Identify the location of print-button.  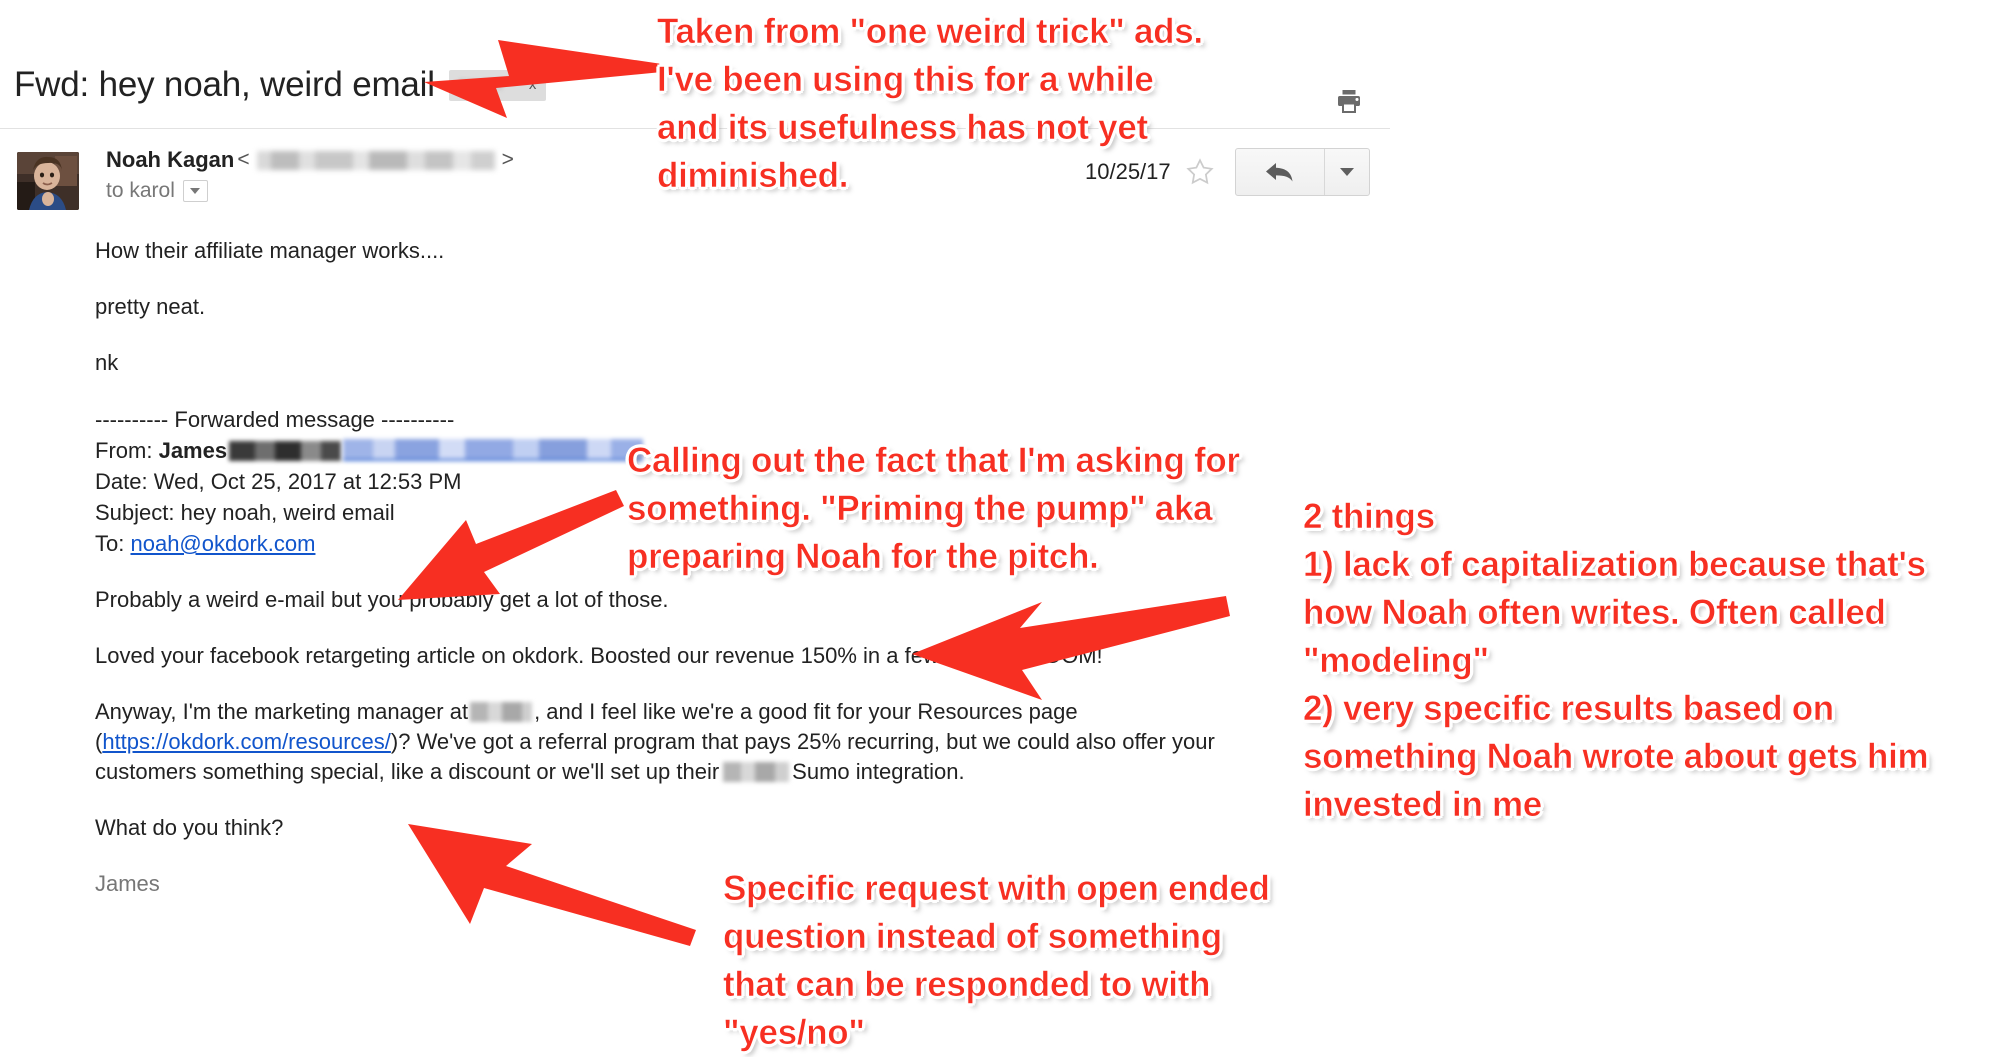
(1349, 101).